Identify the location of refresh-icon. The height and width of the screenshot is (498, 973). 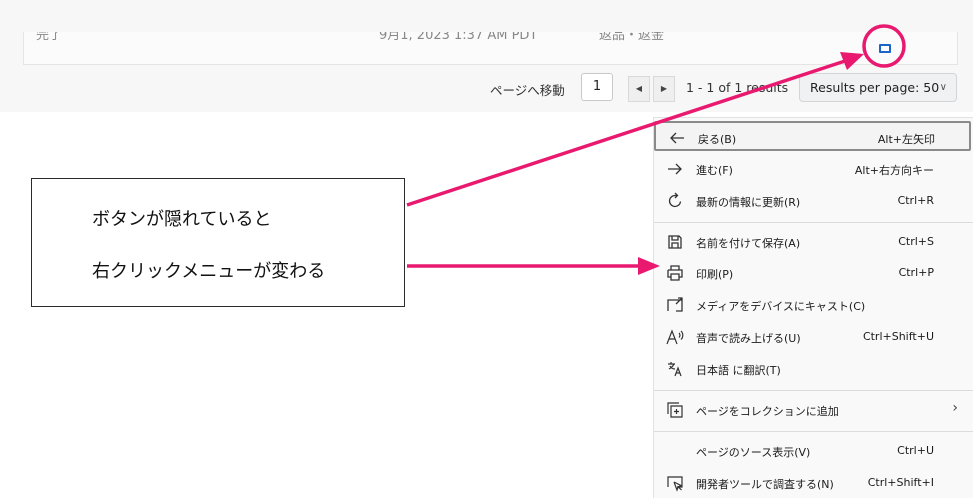
(675, 201).